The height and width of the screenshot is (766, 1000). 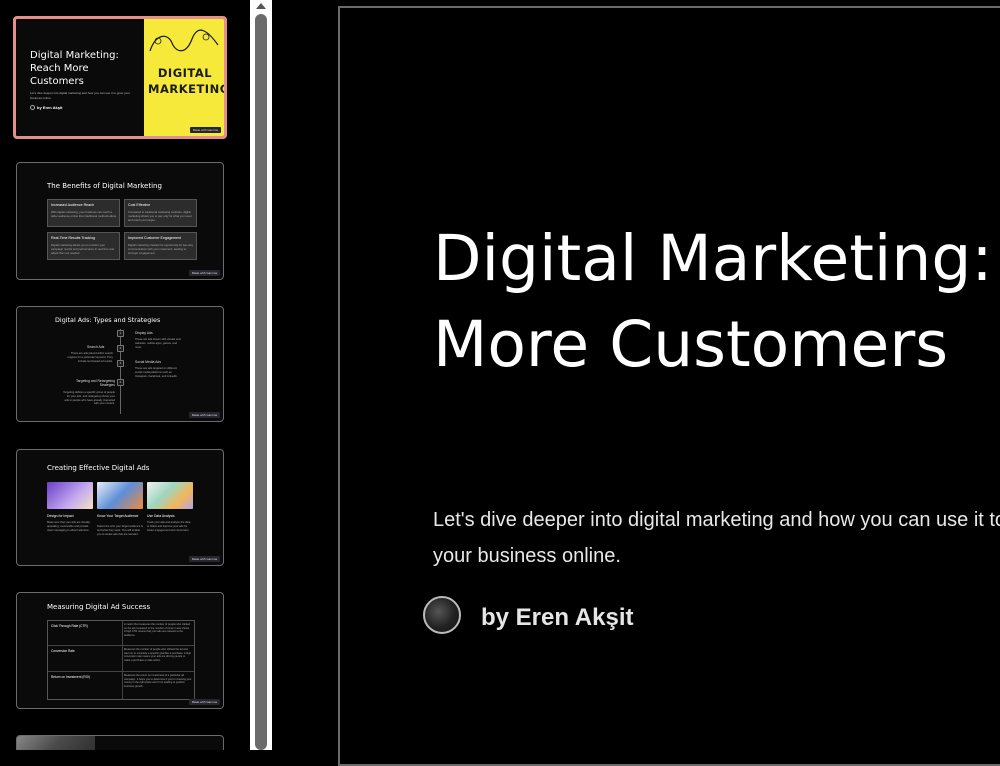 I want to click on digital-marketing-image: DIGITAL MARKETING, so click(x=184, y=77).